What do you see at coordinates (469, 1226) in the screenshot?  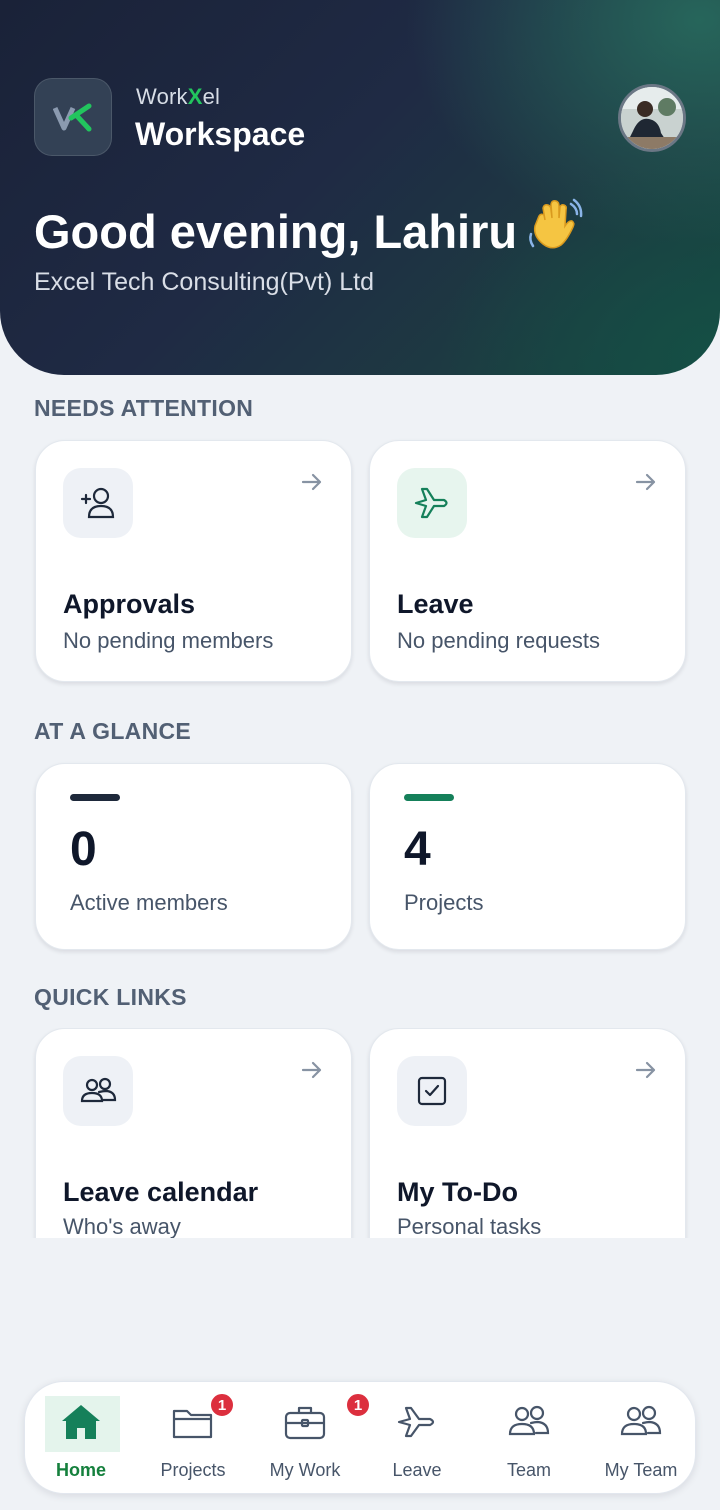 I see `card-subtitle: Personal tasks` at bounding box center [469, 1226].